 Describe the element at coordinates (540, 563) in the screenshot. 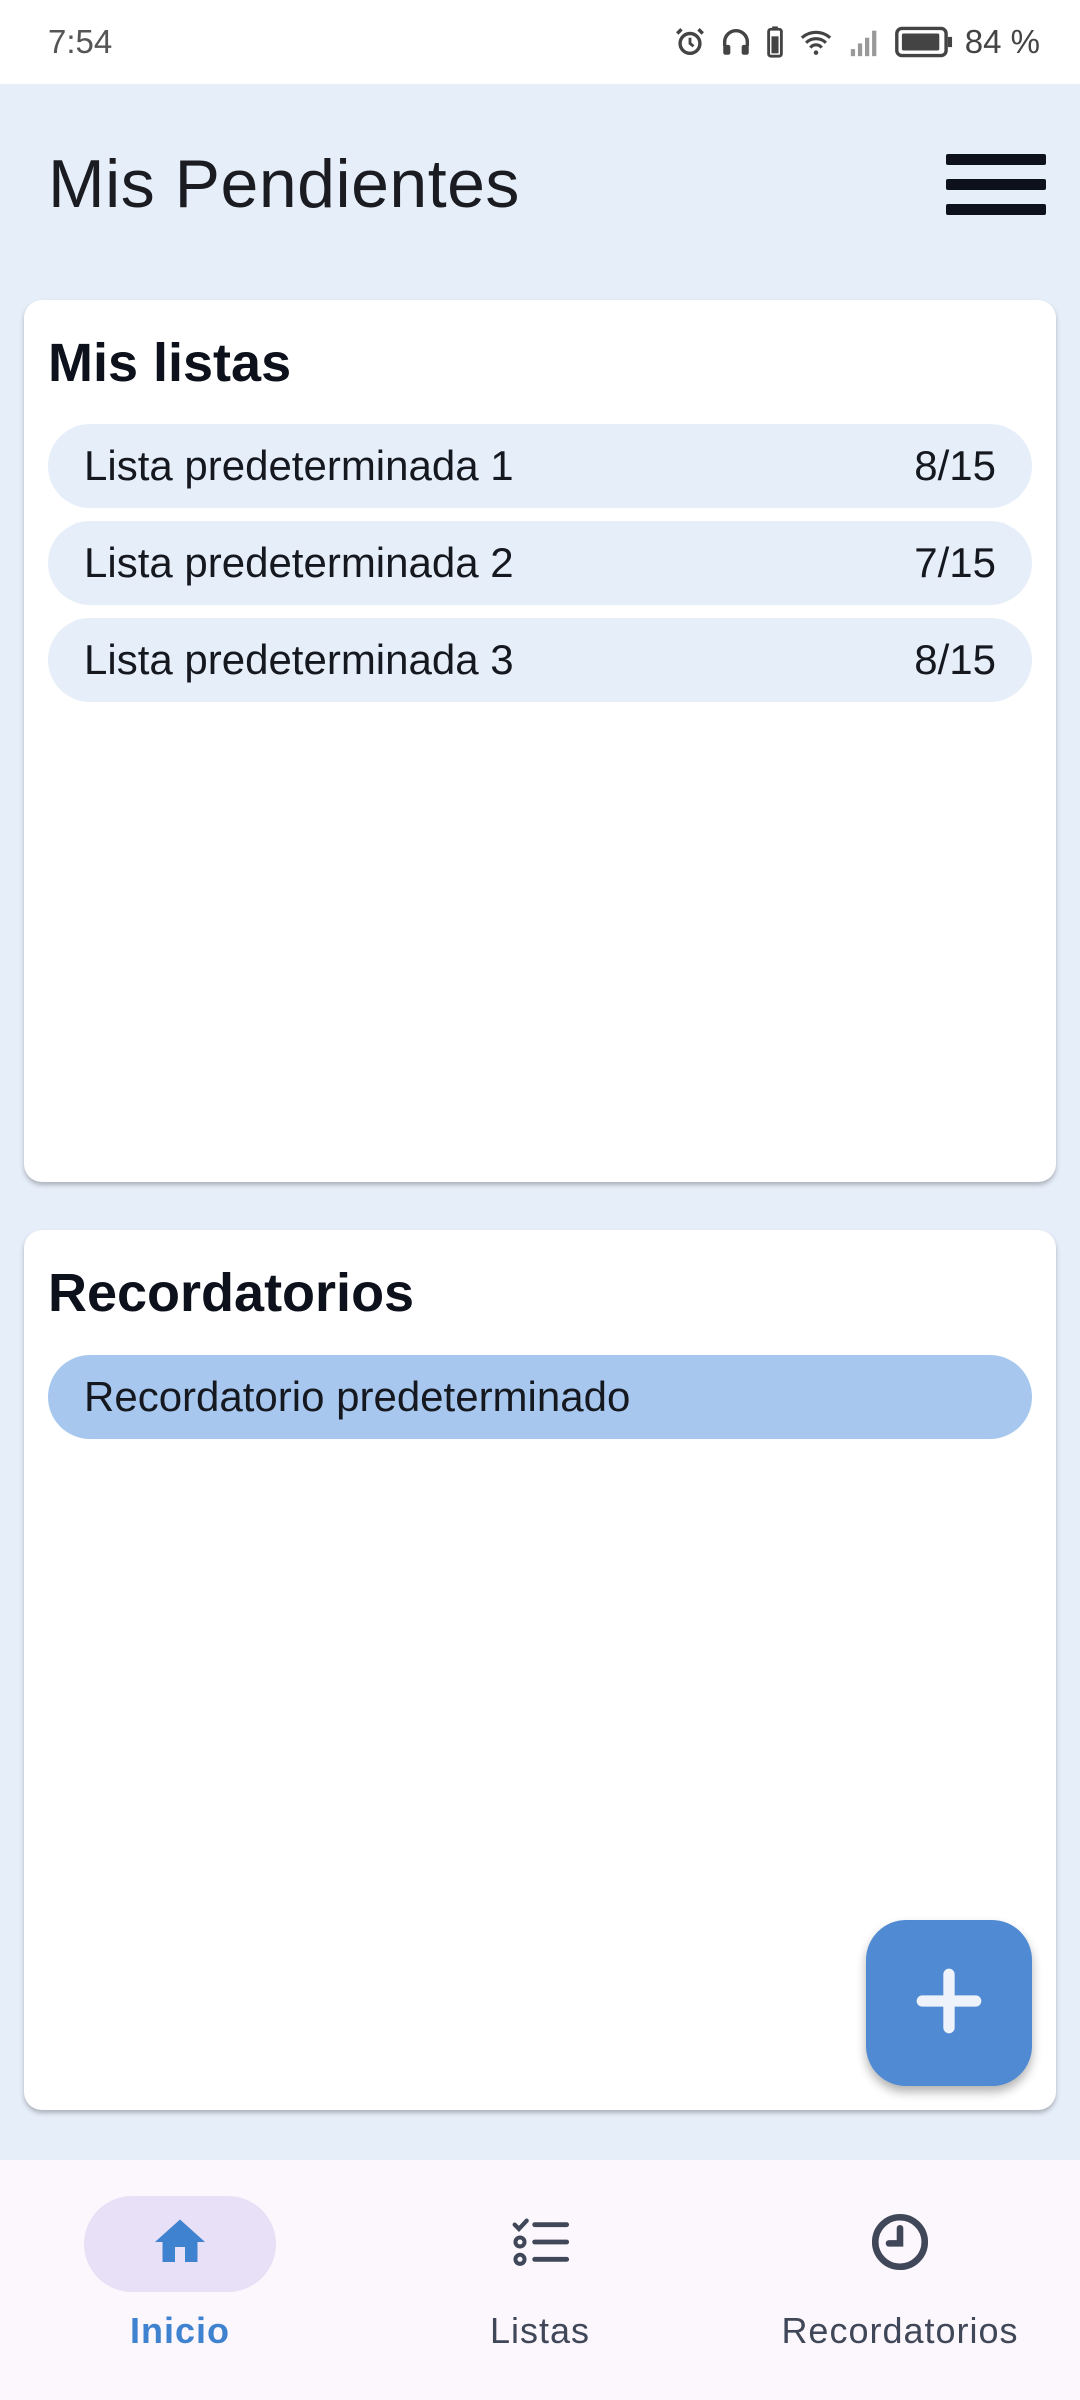

I see `list-item: Lista predeterminada 2 7/15` at that location.